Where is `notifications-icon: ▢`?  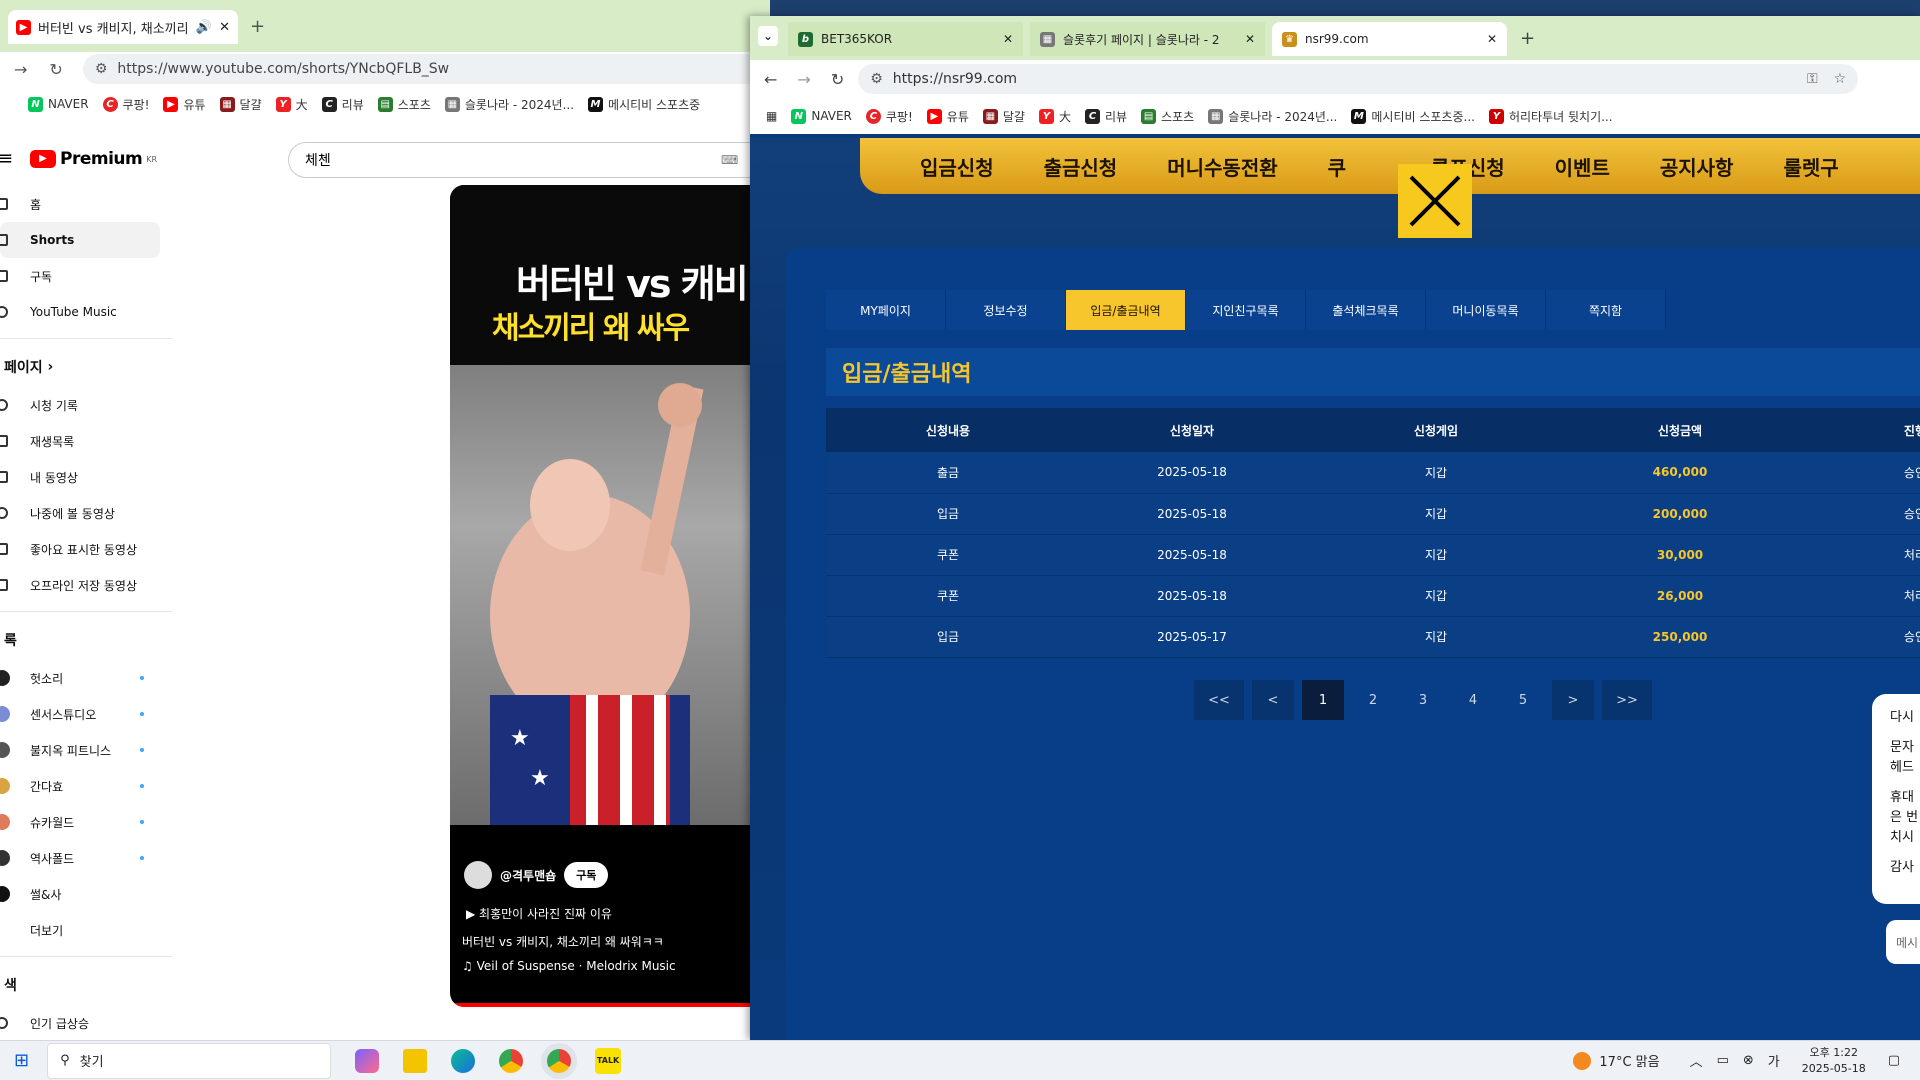
notifications-icon: ▢ is located at coordinates (1894, 1060).